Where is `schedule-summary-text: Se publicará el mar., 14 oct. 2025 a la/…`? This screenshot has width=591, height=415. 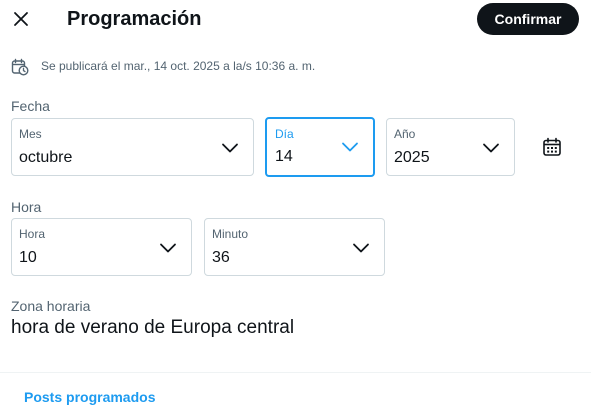 schedule-summary-text: Se publicará el mar., 14 oct. 2025 a la/… is located at coordinates (178, 66).